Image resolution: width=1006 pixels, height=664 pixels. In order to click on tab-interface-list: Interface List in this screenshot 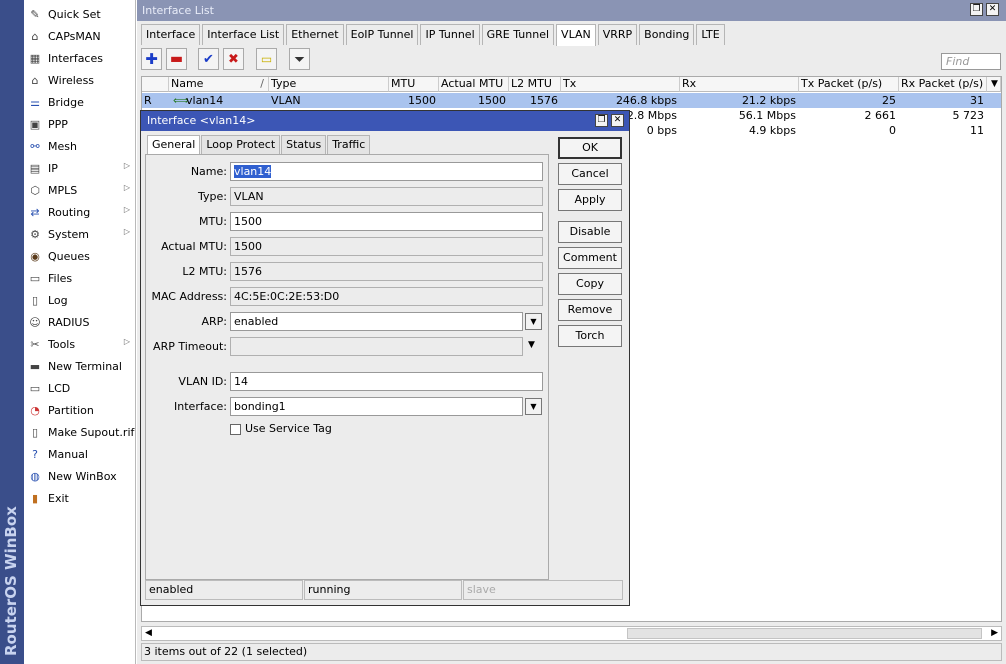, I will do `click(243, 34)`.